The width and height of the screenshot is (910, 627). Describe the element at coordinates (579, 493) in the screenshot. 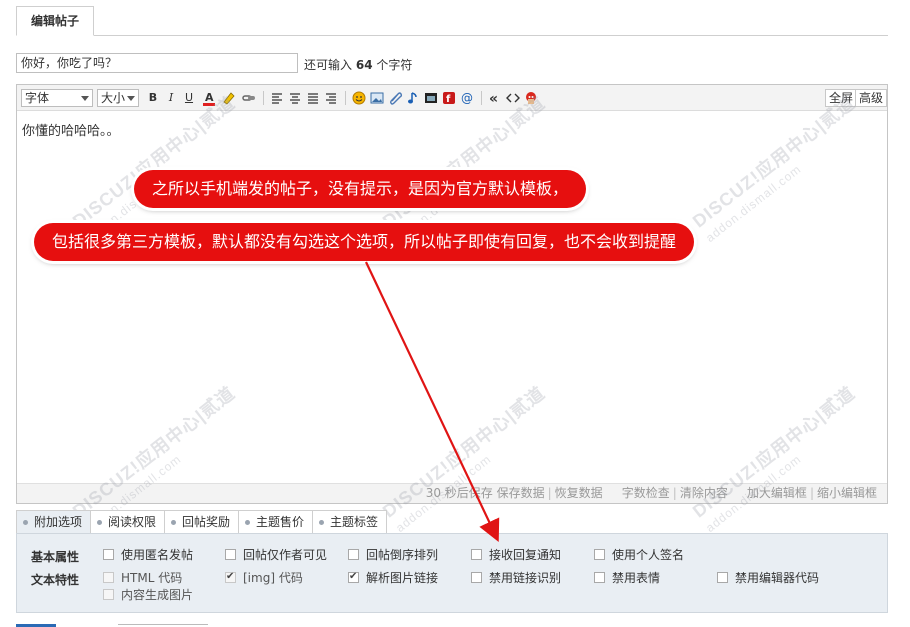

I see `restore-data-link: 恢复数据` at that location.